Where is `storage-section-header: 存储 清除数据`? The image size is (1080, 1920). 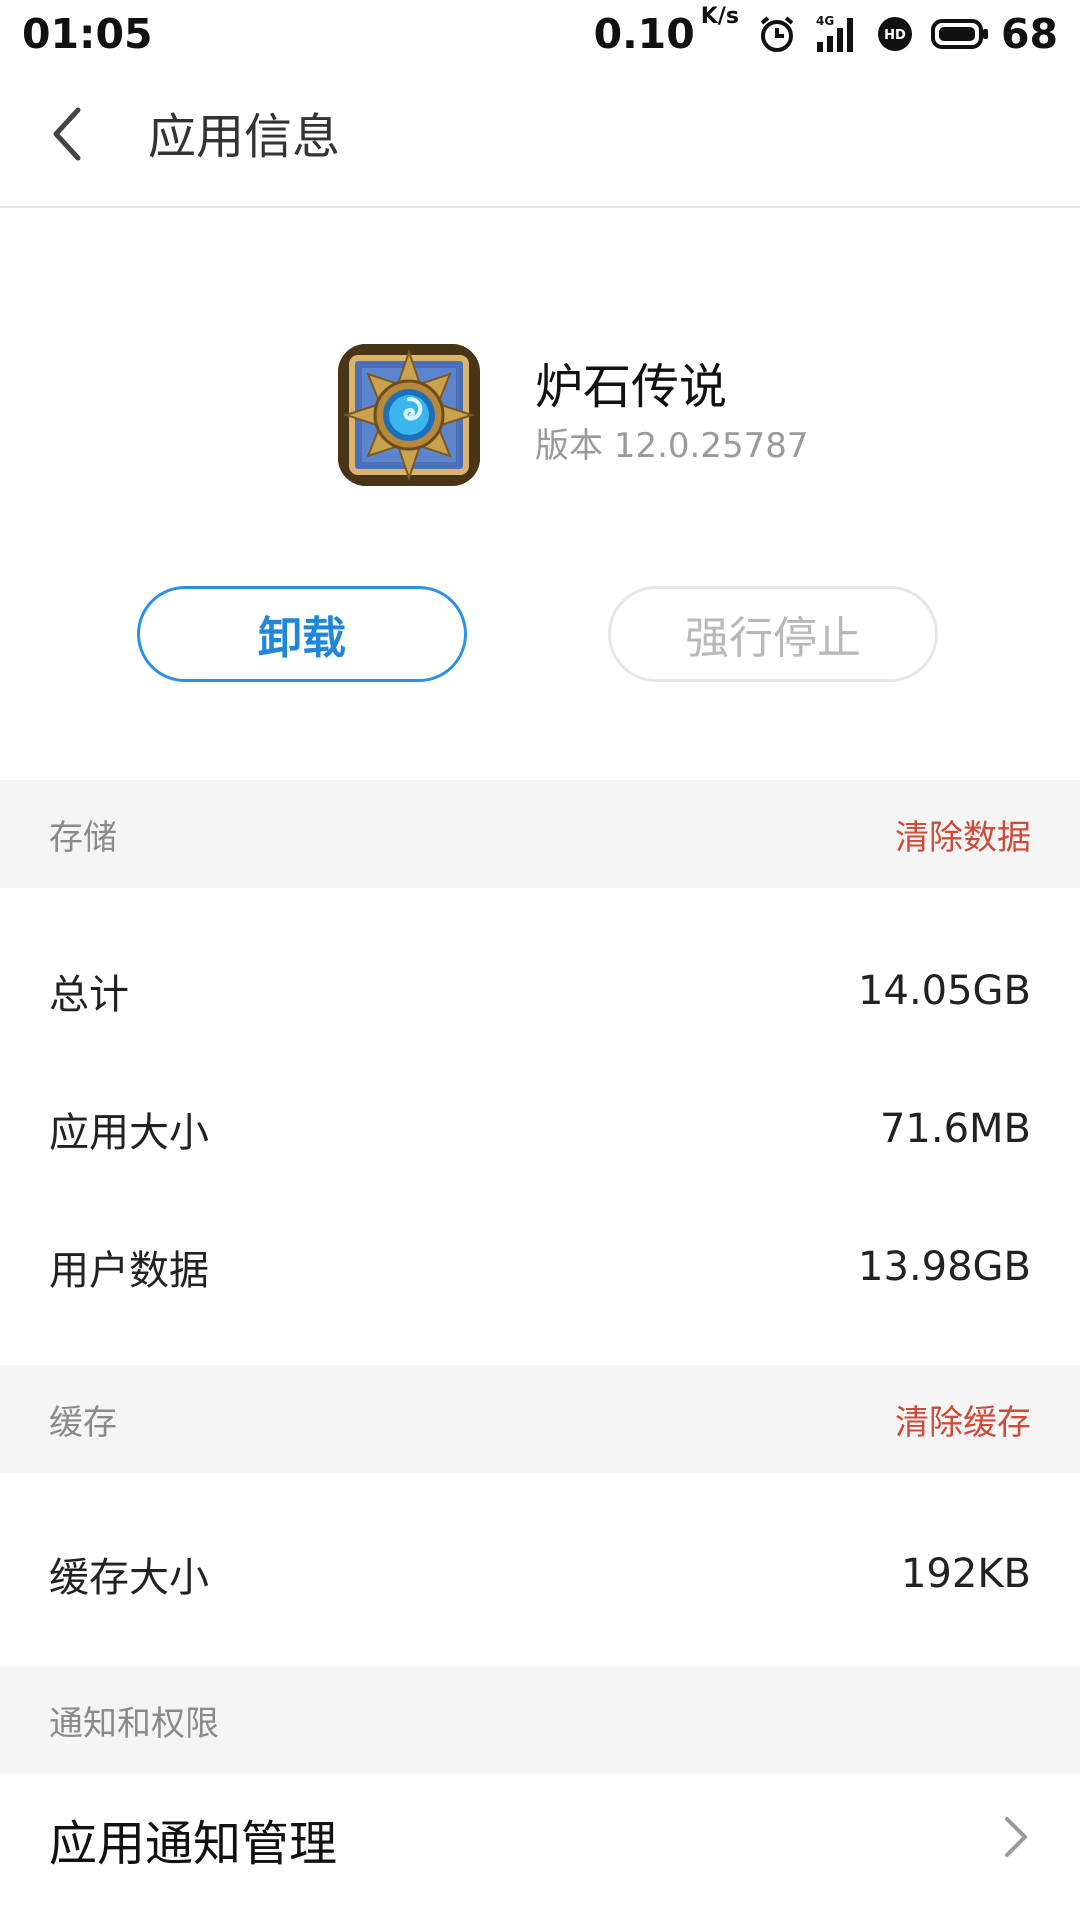
storage-section-header: 存储 清除数据 is located at coordinates (540, 834).